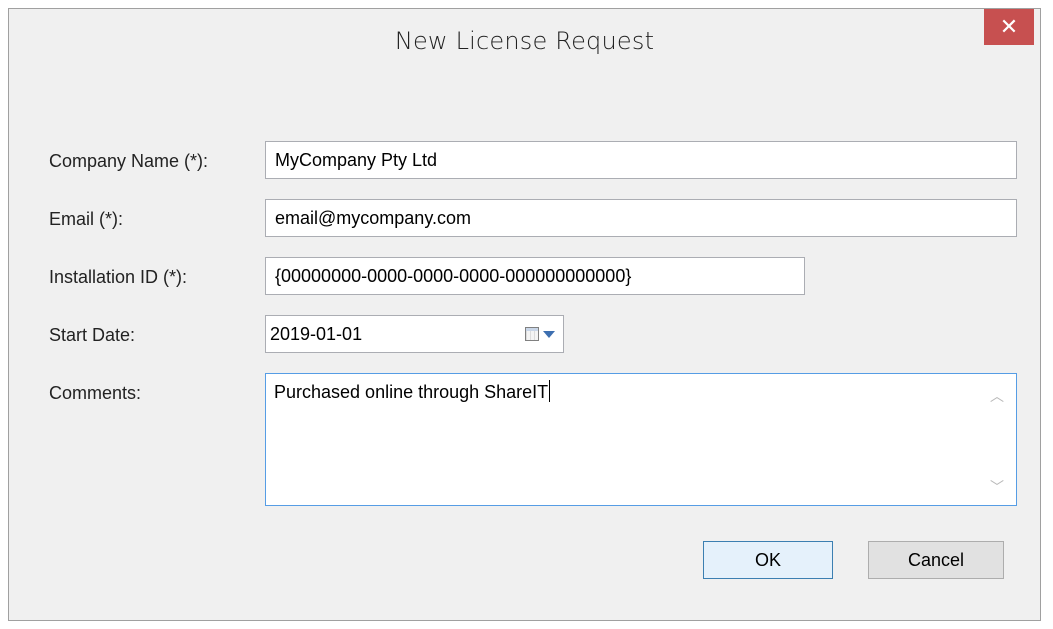  What do you see at coordinates (86, 219) in the screenshot?
I see `email-label: Email (*):` at bounding box center [86, 219].